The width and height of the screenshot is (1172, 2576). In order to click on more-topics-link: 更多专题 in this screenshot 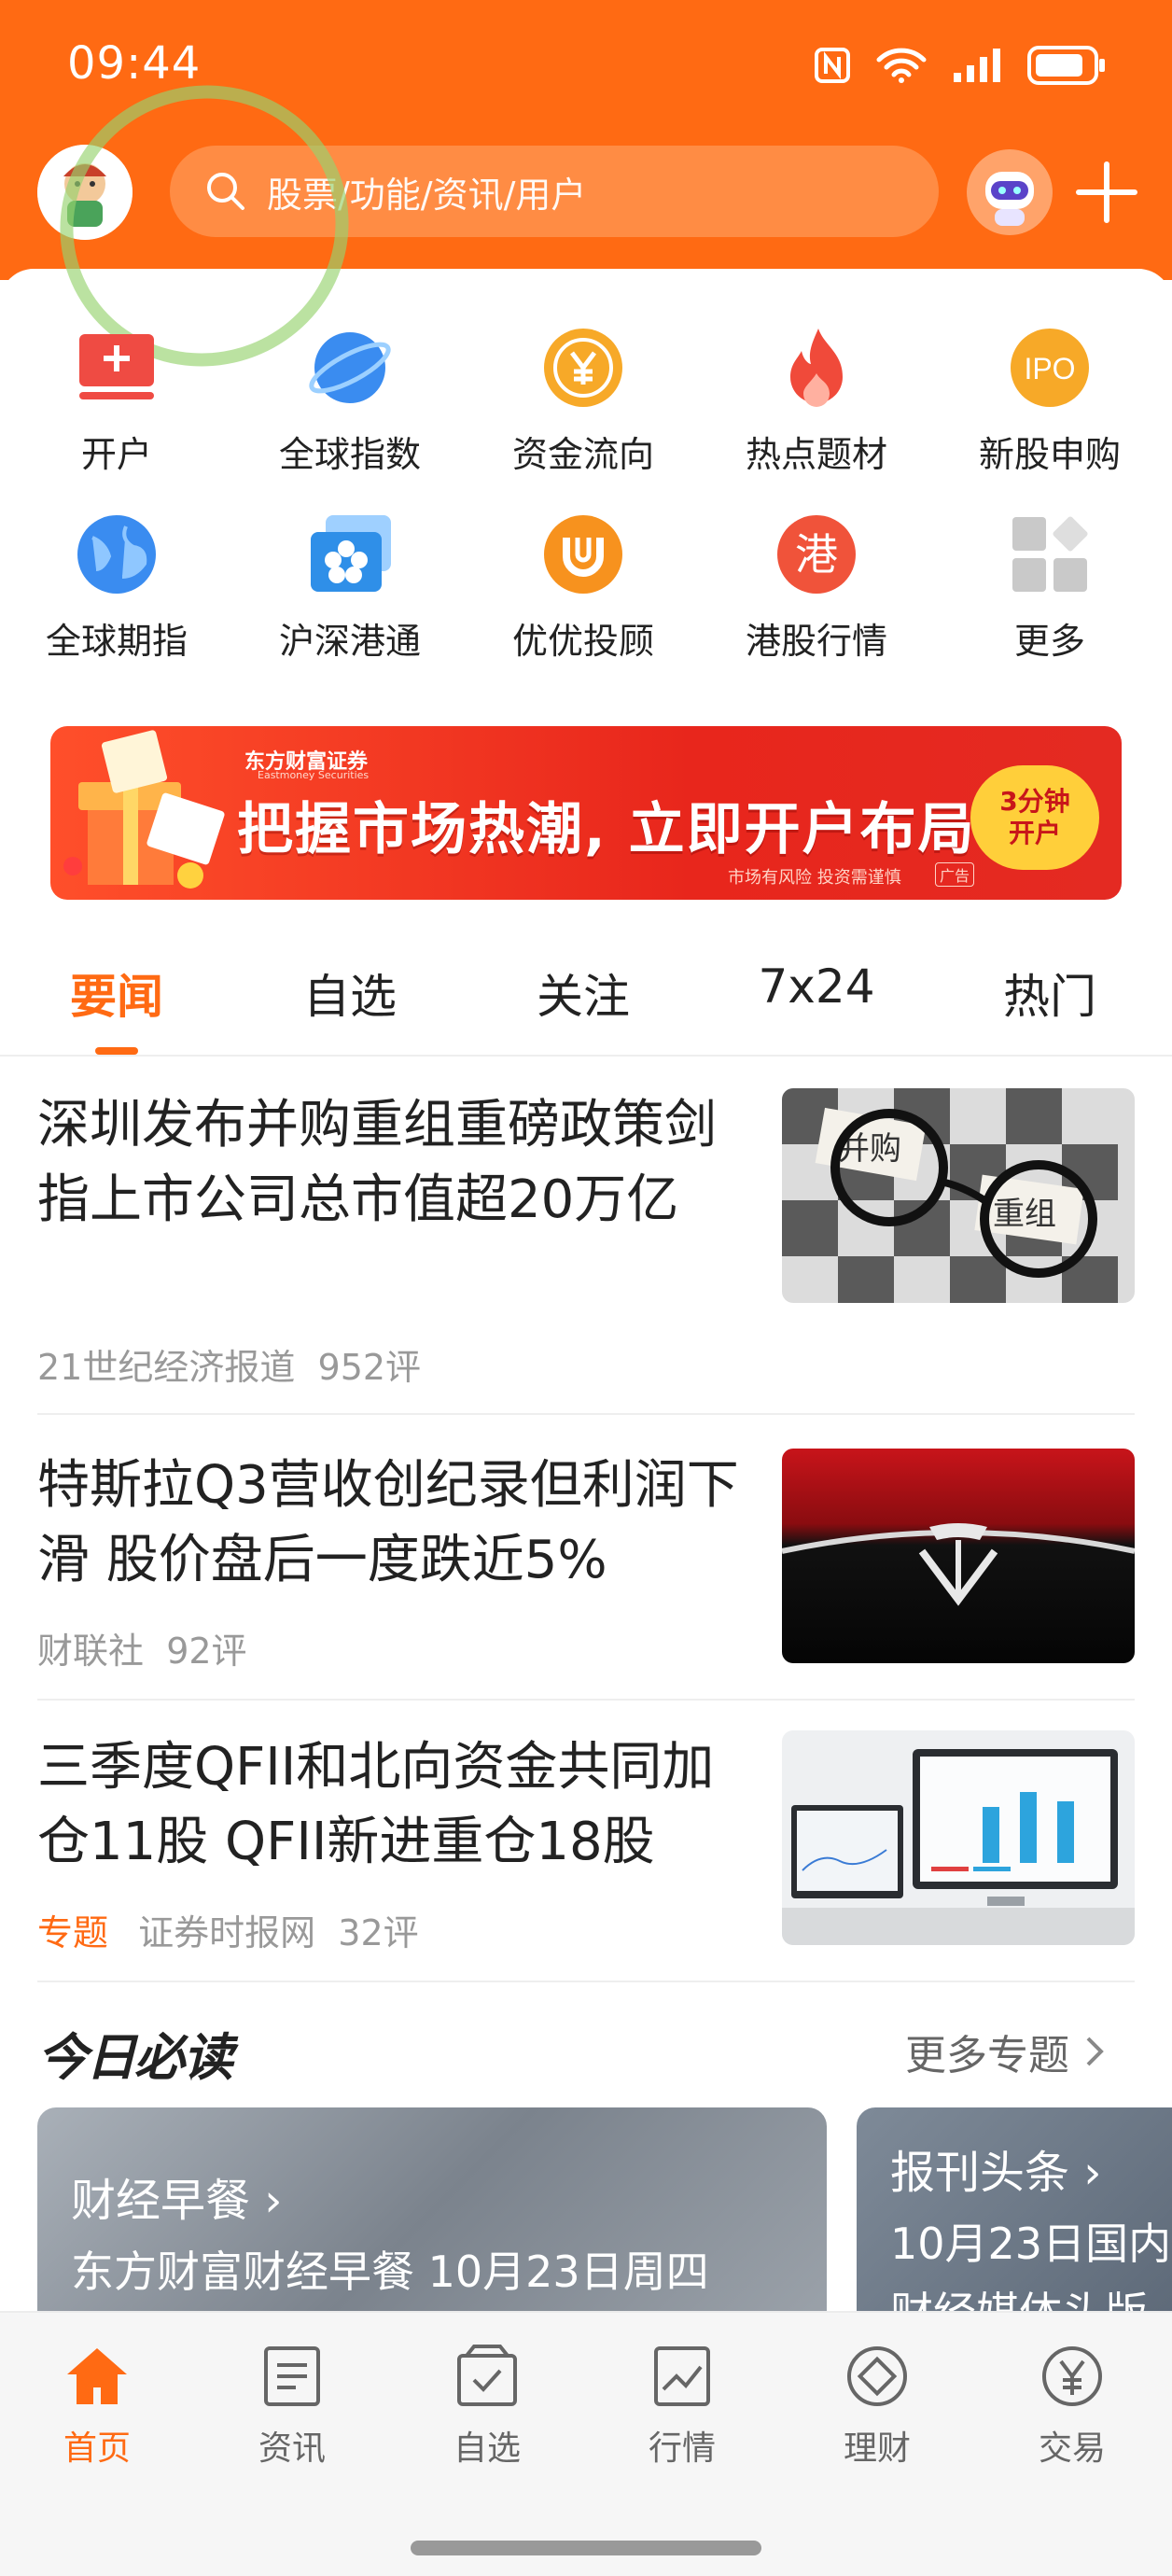, I will do `click(1007, 2051)`.